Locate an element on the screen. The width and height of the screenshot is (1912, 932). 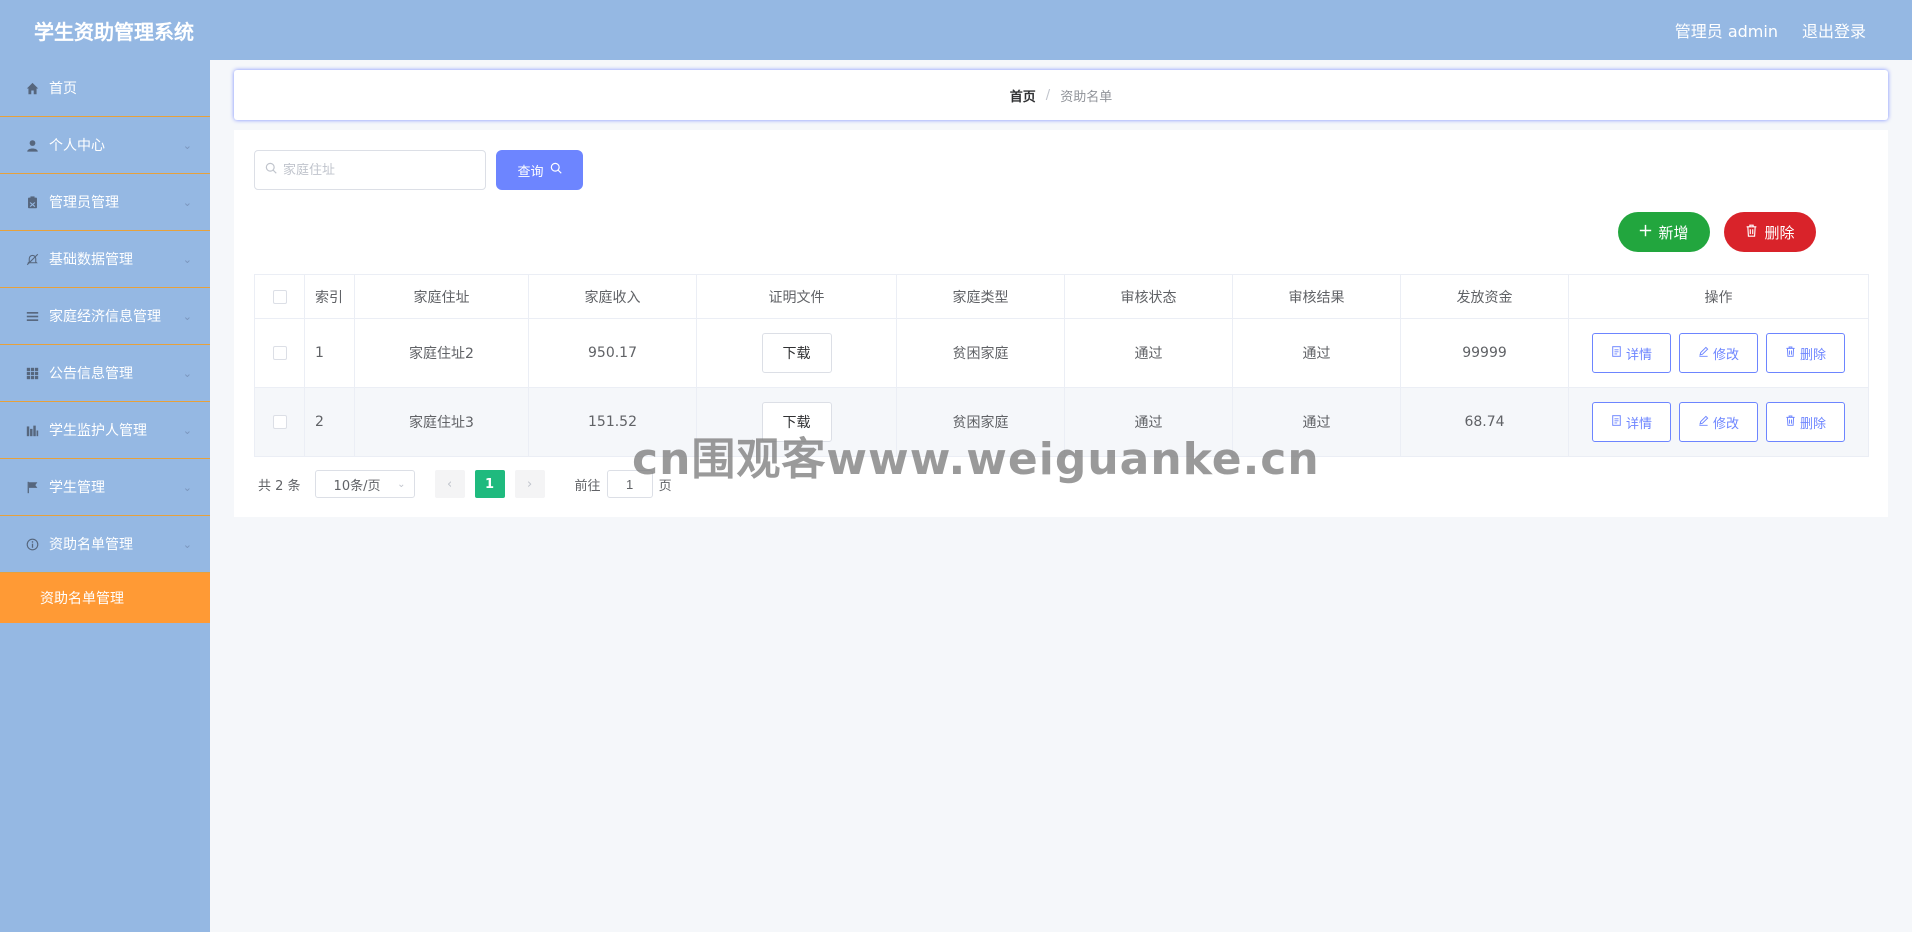
cell-income: 151.52 is located at coordinates (612, 422).